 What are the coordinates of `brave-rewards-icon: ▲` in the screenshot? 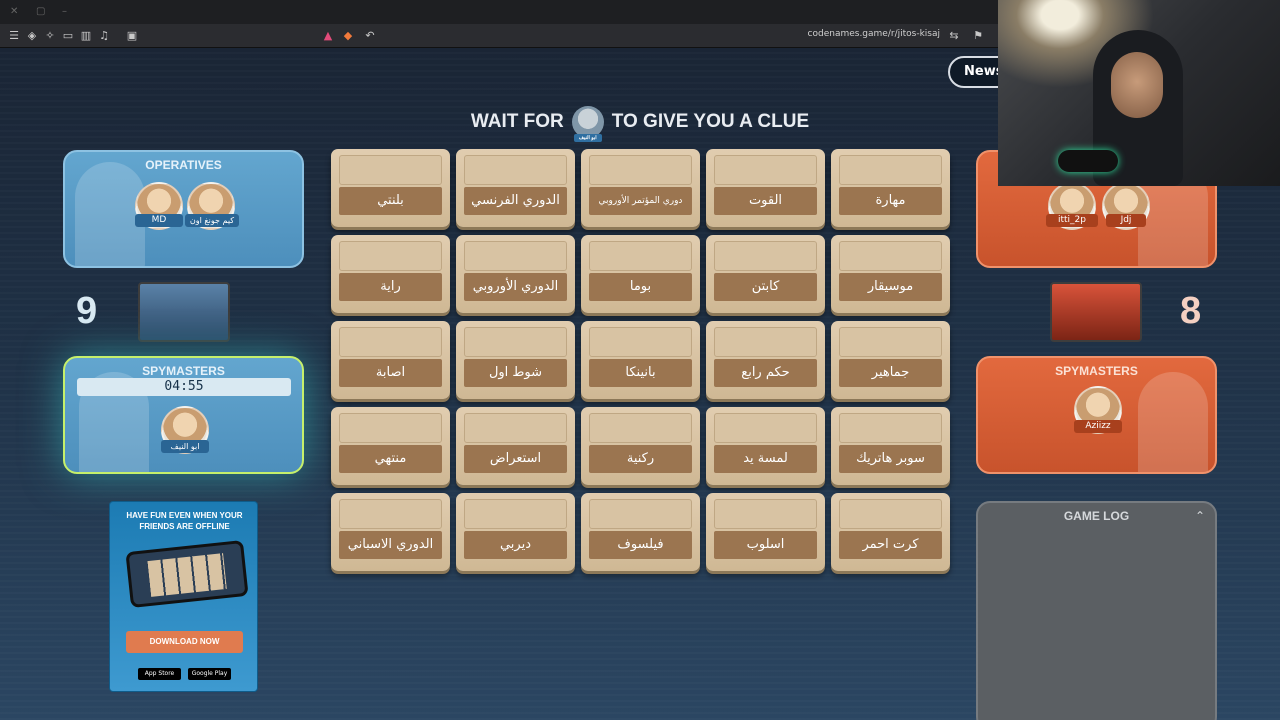 It's located at (328, 36).